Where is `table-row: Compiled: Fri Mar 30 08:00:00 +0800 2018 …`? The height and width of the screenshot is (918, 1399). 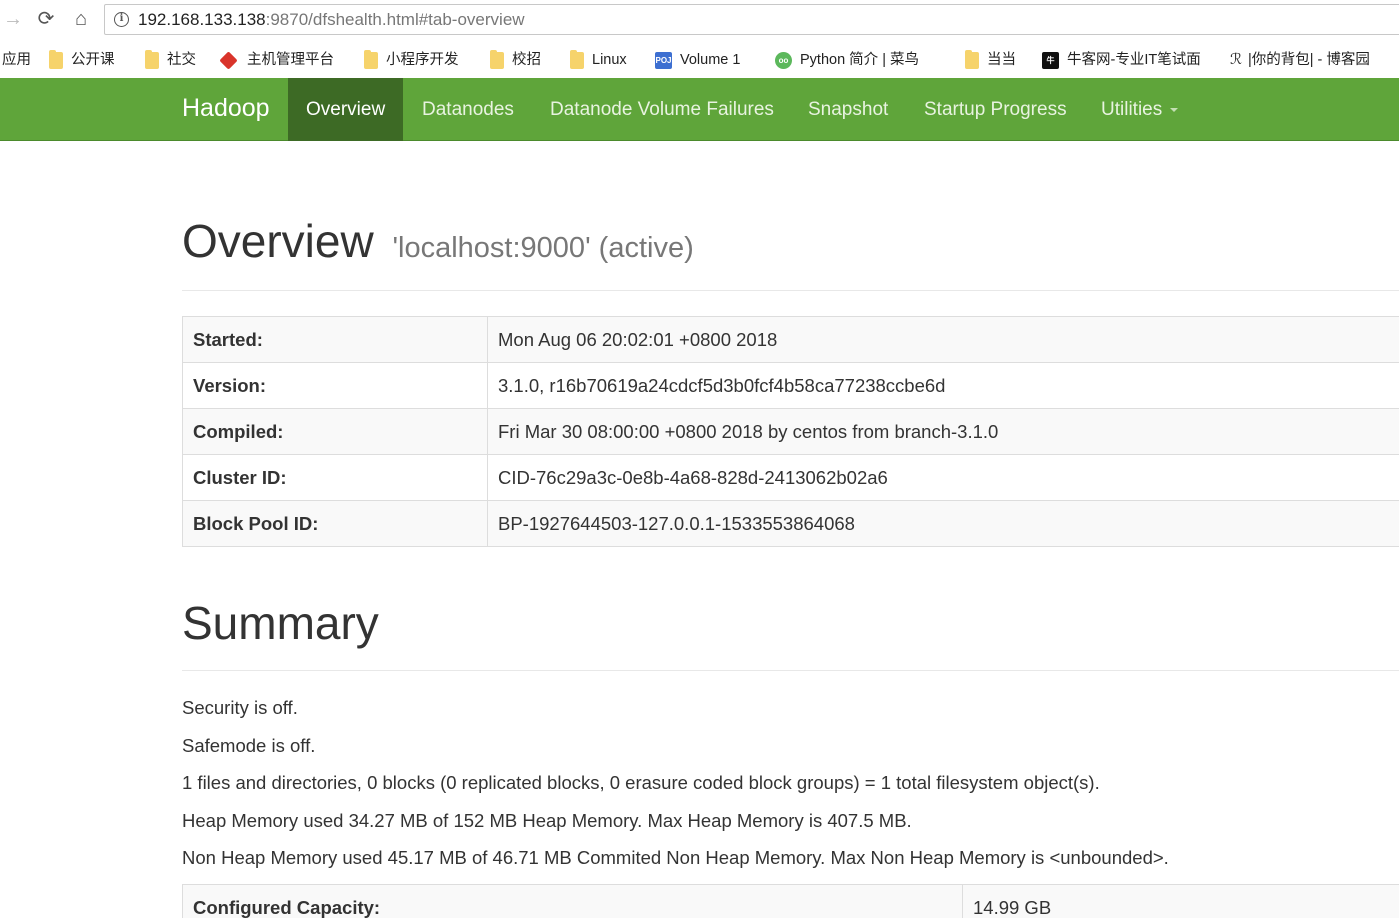
table-row: Compiled: Fri Mar 30 08:00:00 +0800 2018 … is located at coordinates (790, 431).